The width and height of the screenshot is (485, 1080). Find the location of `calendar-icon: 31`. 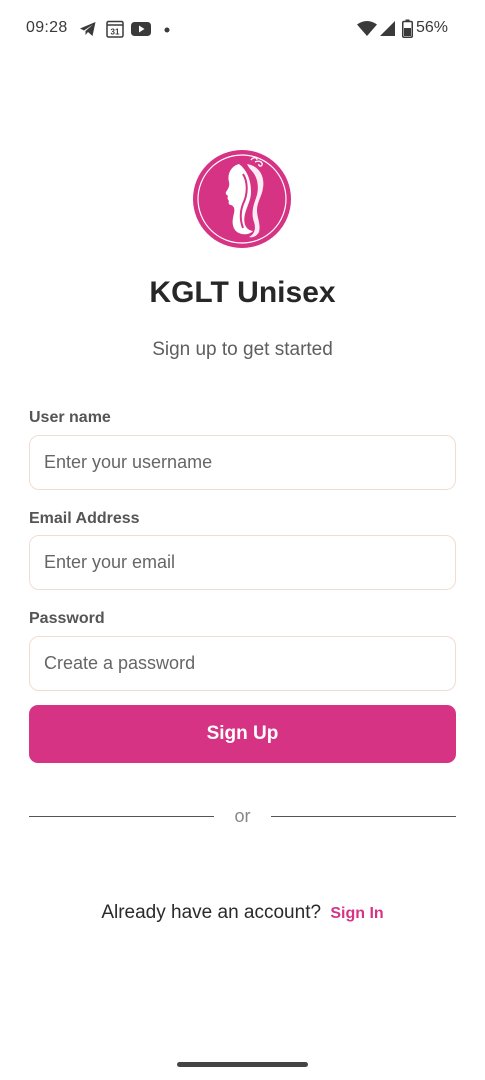

calendar-icon: 31 is located at coordinates (115, 29).